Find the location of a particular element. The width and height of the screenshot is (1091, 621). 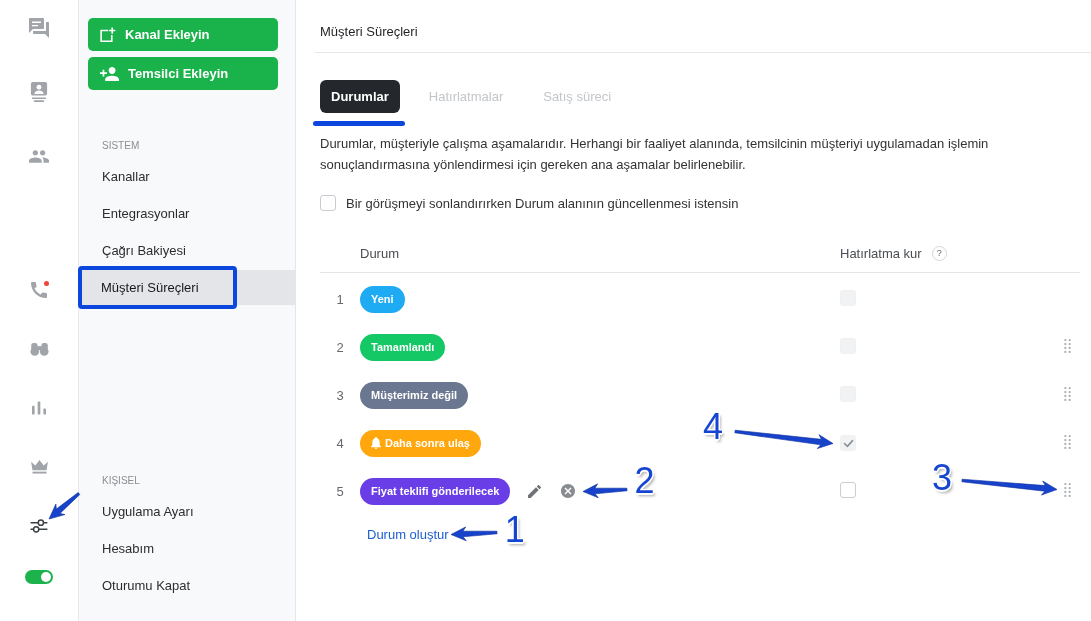

person-add-icon is located at coordinates (109, 73).